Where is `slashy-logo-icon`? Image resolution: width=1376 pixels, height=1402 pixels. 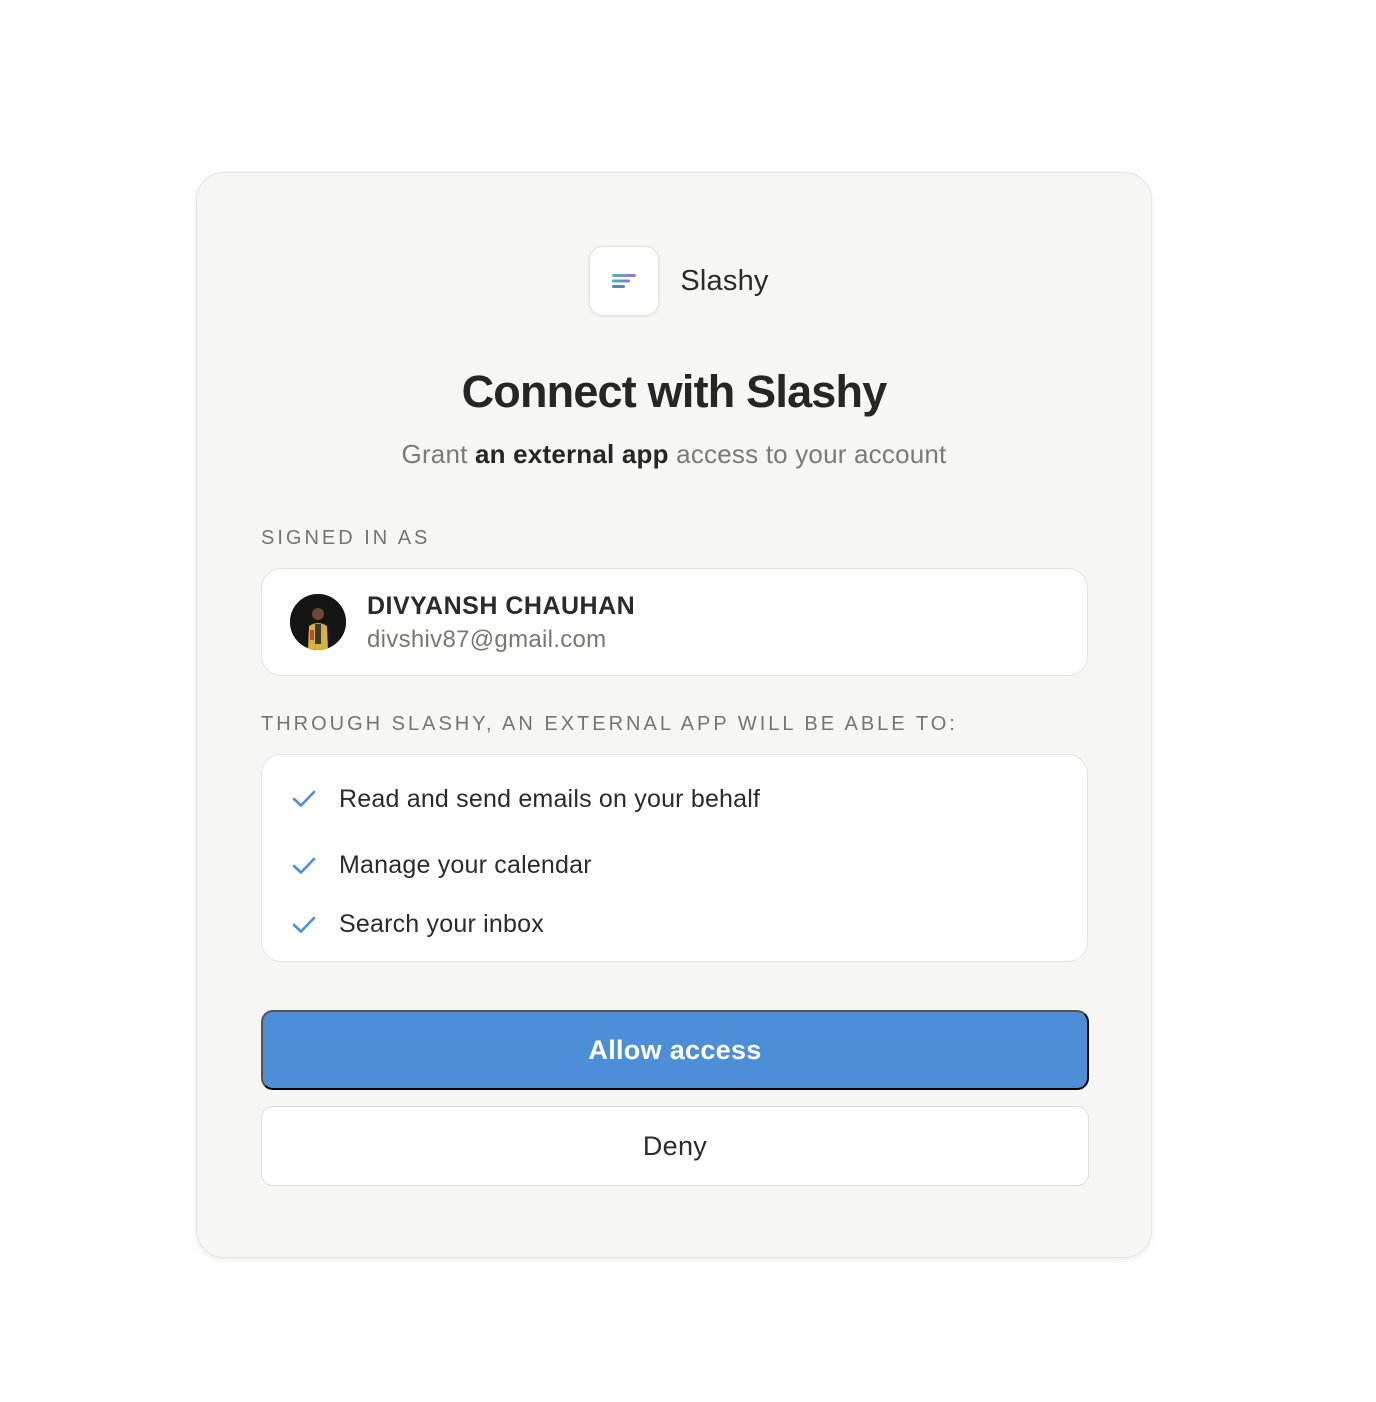
slashy-logo-icon is located at coordinates (624, 281).